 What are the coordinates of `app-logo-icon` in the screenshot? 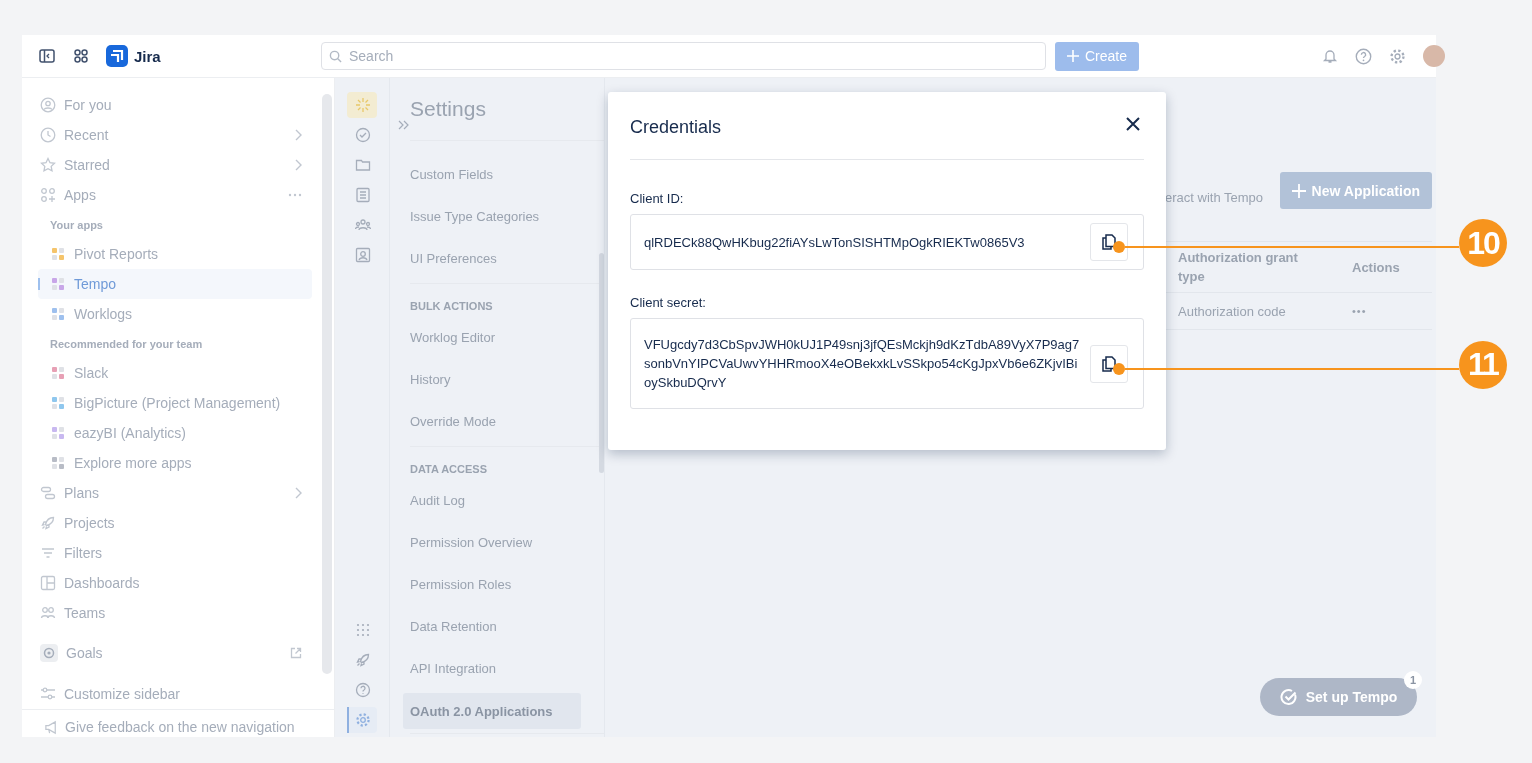 It's located at (362, 105).